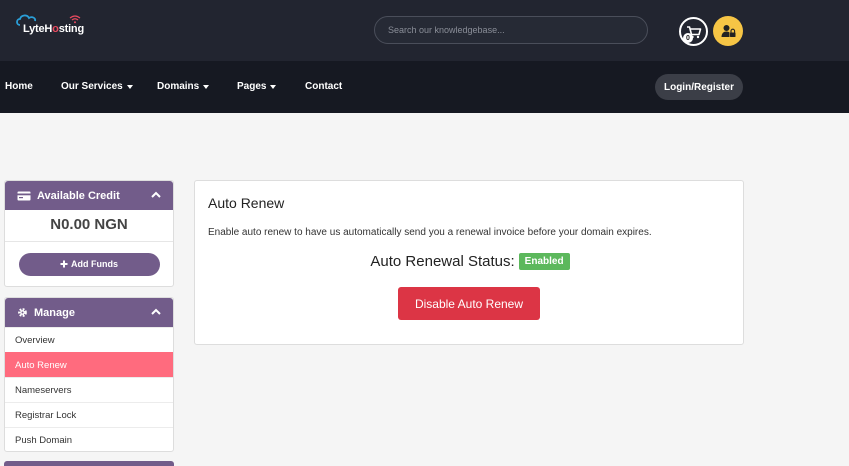  Describe the element at coordinates (699, 87) in the screenshot. I see `login-register-button: Login/Register` at that location.